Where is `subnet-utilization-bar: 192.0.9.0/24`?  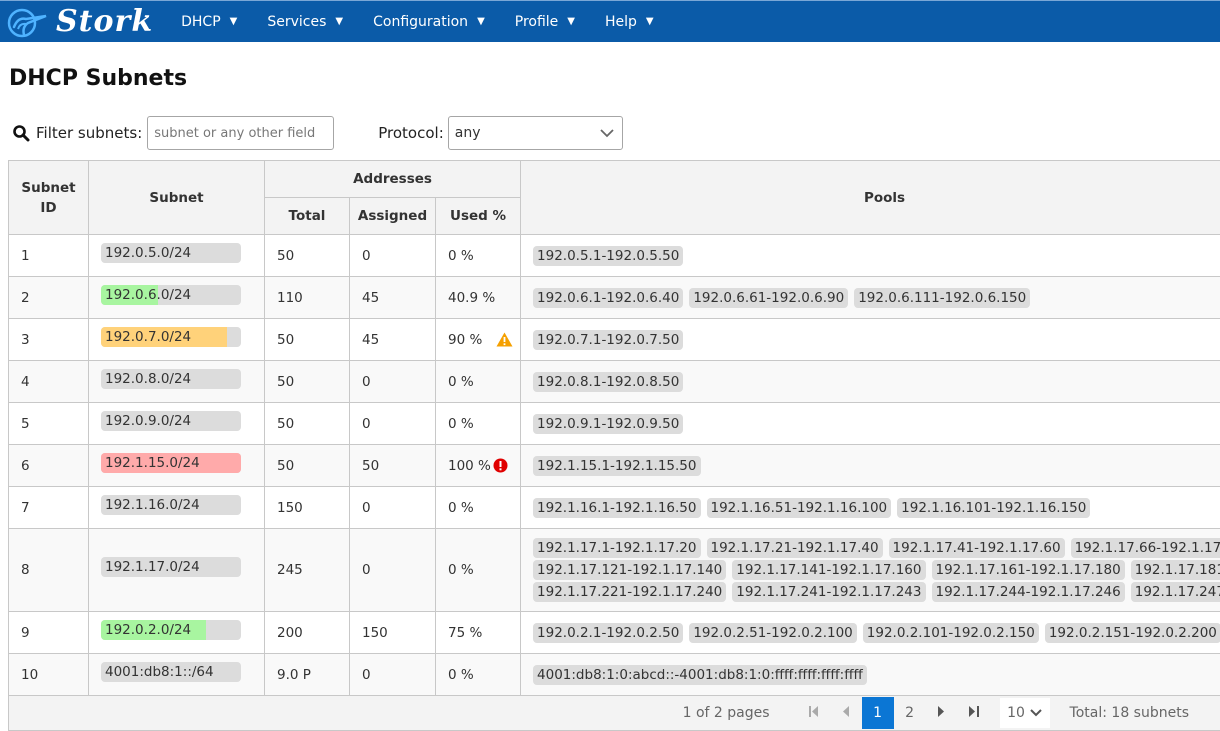 subnet-utilization-bar: 192.0.9.0/24 is located at coordinates (171, 420).